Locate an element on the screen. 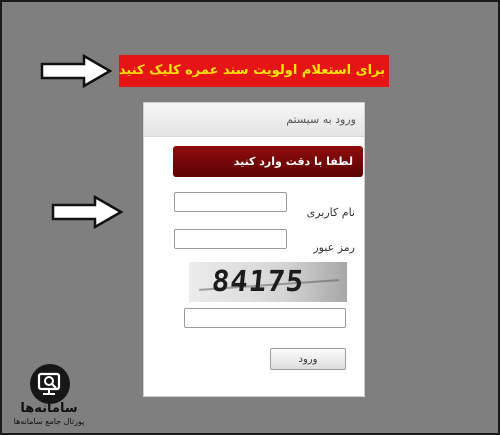 This screenshot has width=500, height=435. login-submit-button: ورود is located at coordinates (308, 359).